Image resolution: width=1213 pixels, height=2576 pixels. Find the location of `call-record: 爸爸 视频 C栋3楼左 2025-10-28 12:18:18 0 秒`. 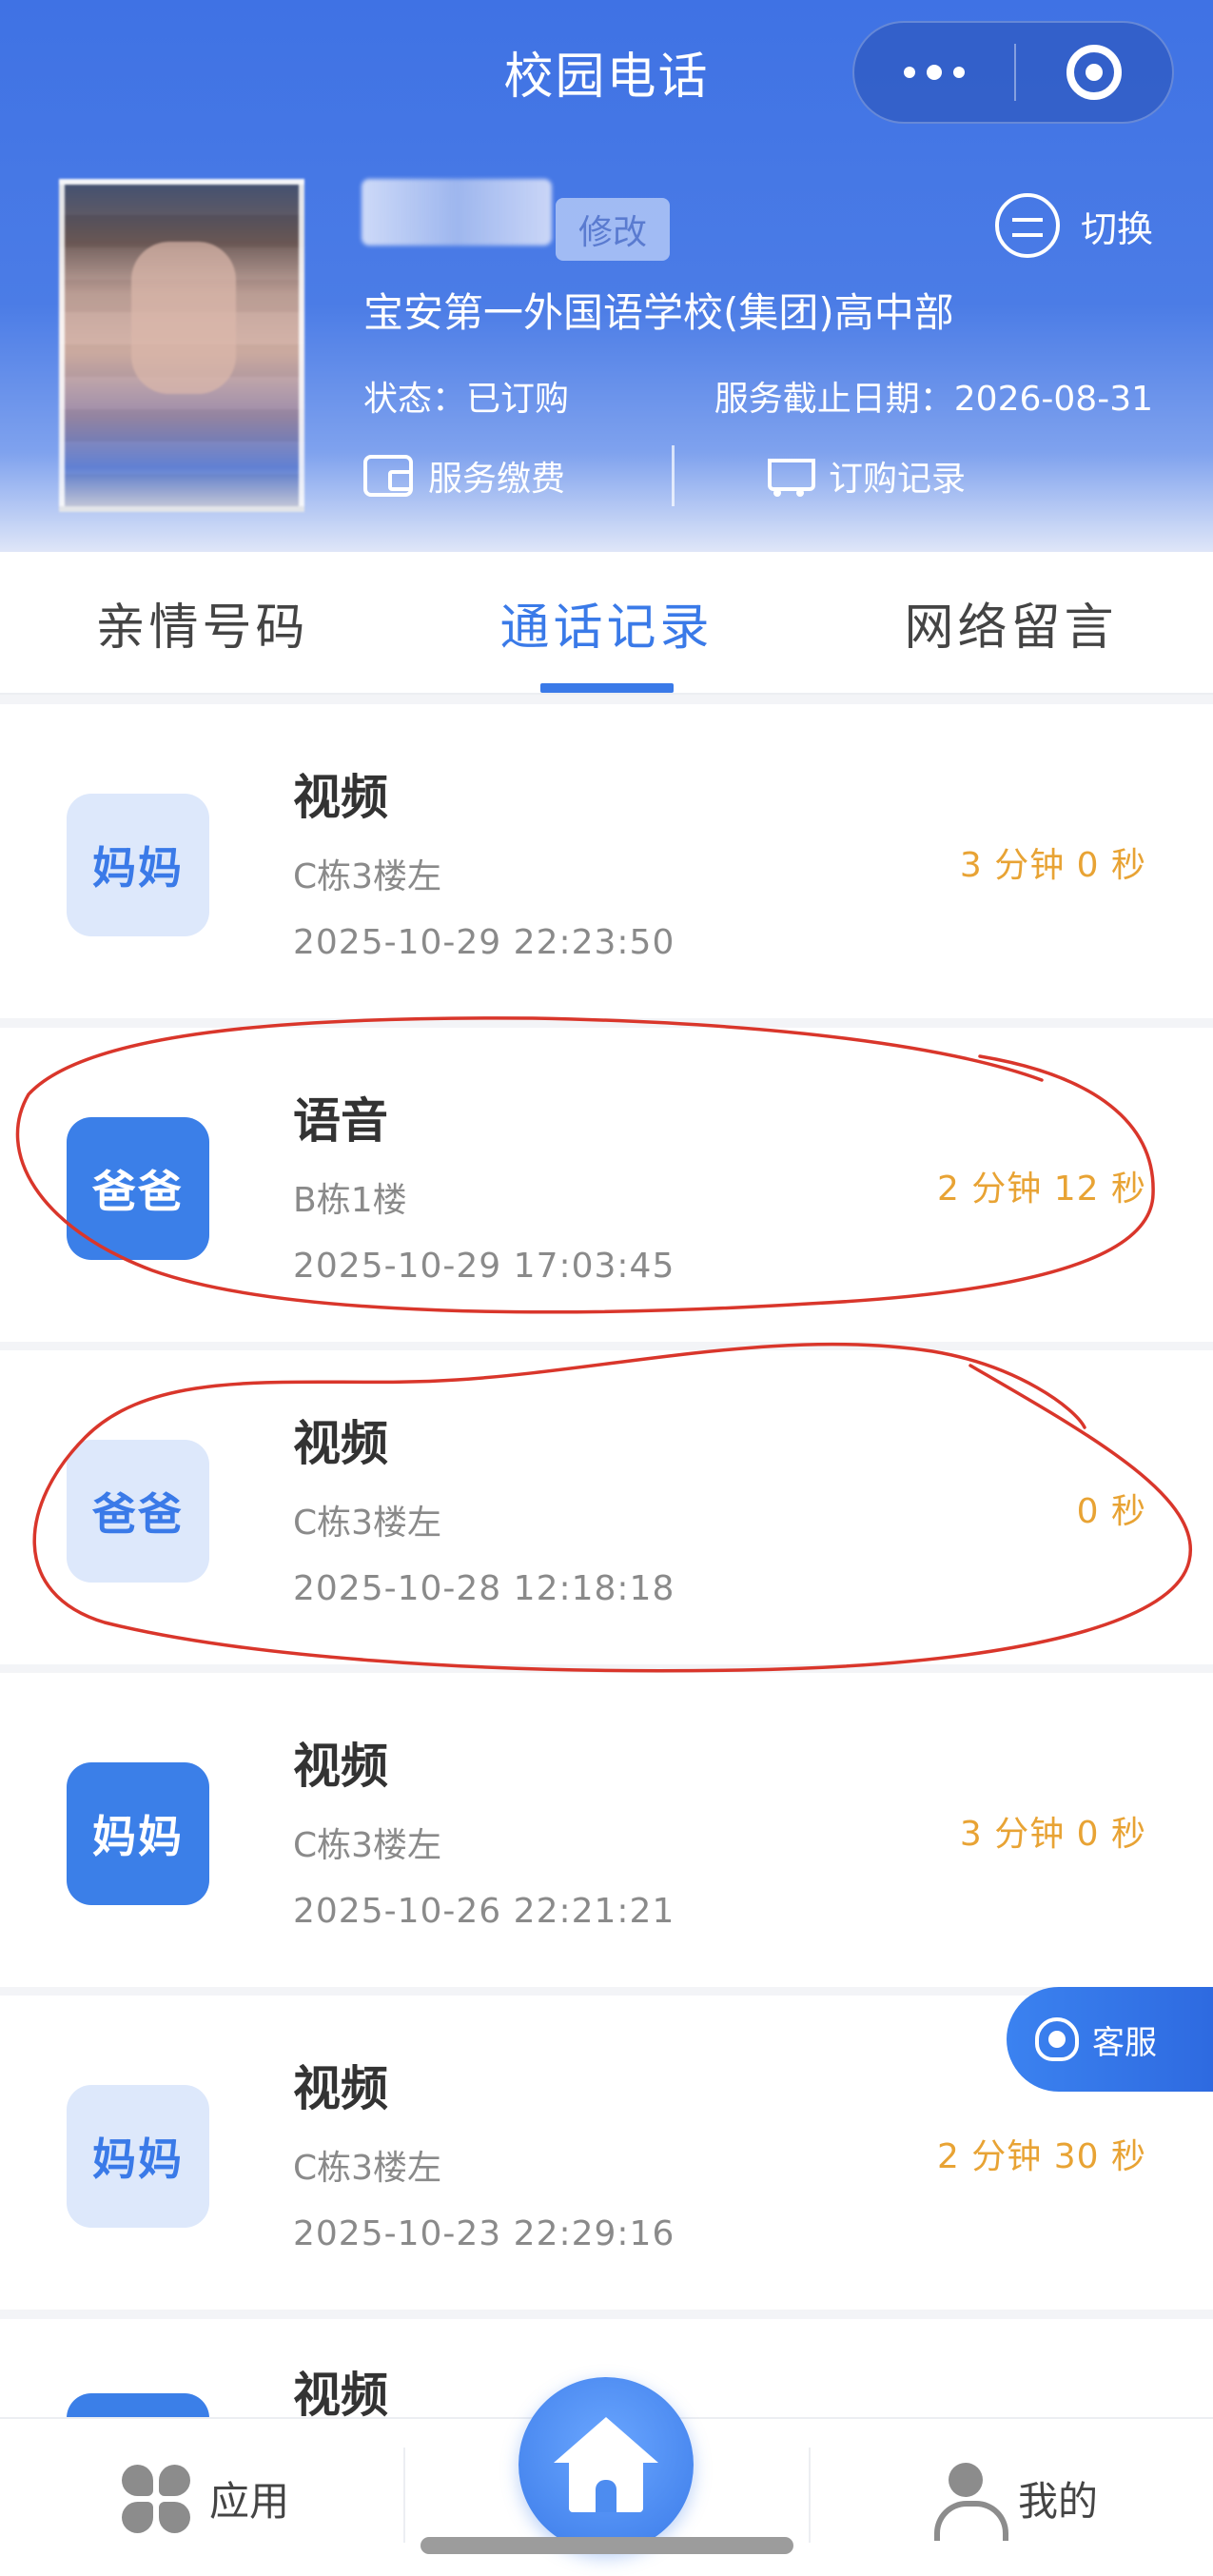

call-record: 爸爸 视频 C栋3楼左 2025-10-28 12:18:18 0 秒 is located at coordinates (606, 1507).